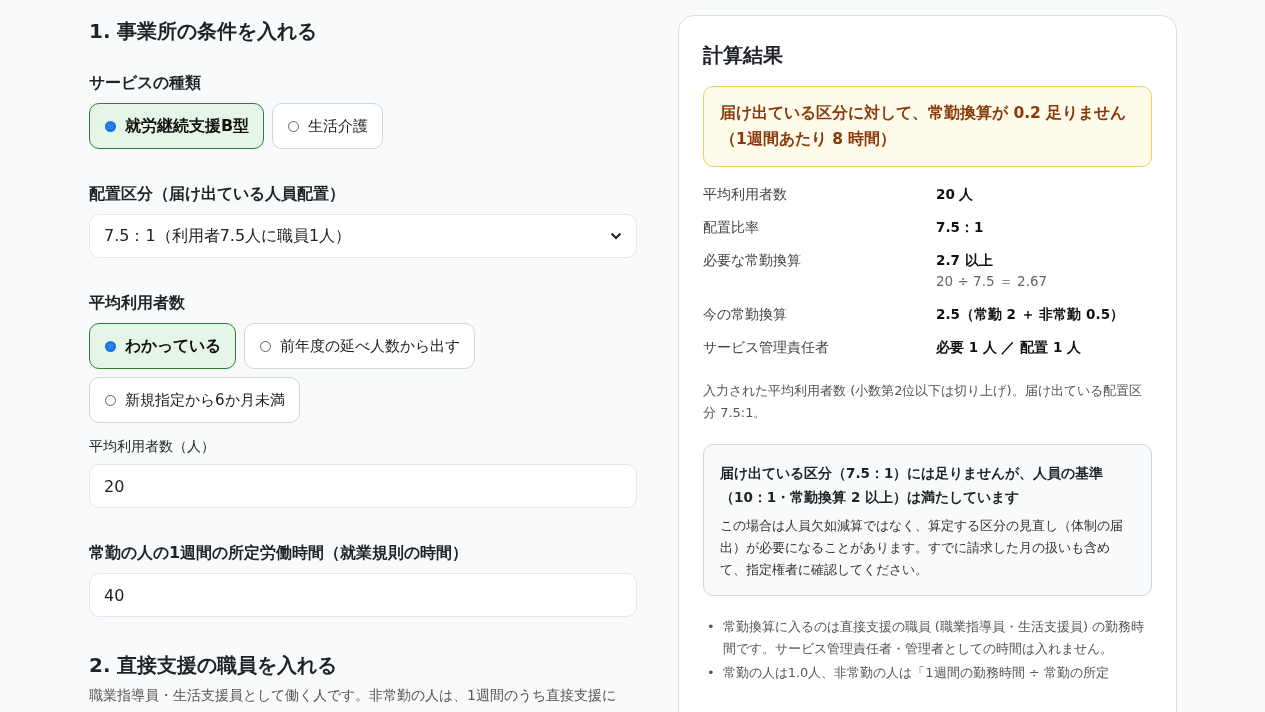  What do you see at coordinates (927, 126) in the screenshot?
I see `warning-alert: 届け出ている区分に対して、常勤換算が 0.2 足りません（1週間あたり 8 時間）` at bounding box center [927, 126].